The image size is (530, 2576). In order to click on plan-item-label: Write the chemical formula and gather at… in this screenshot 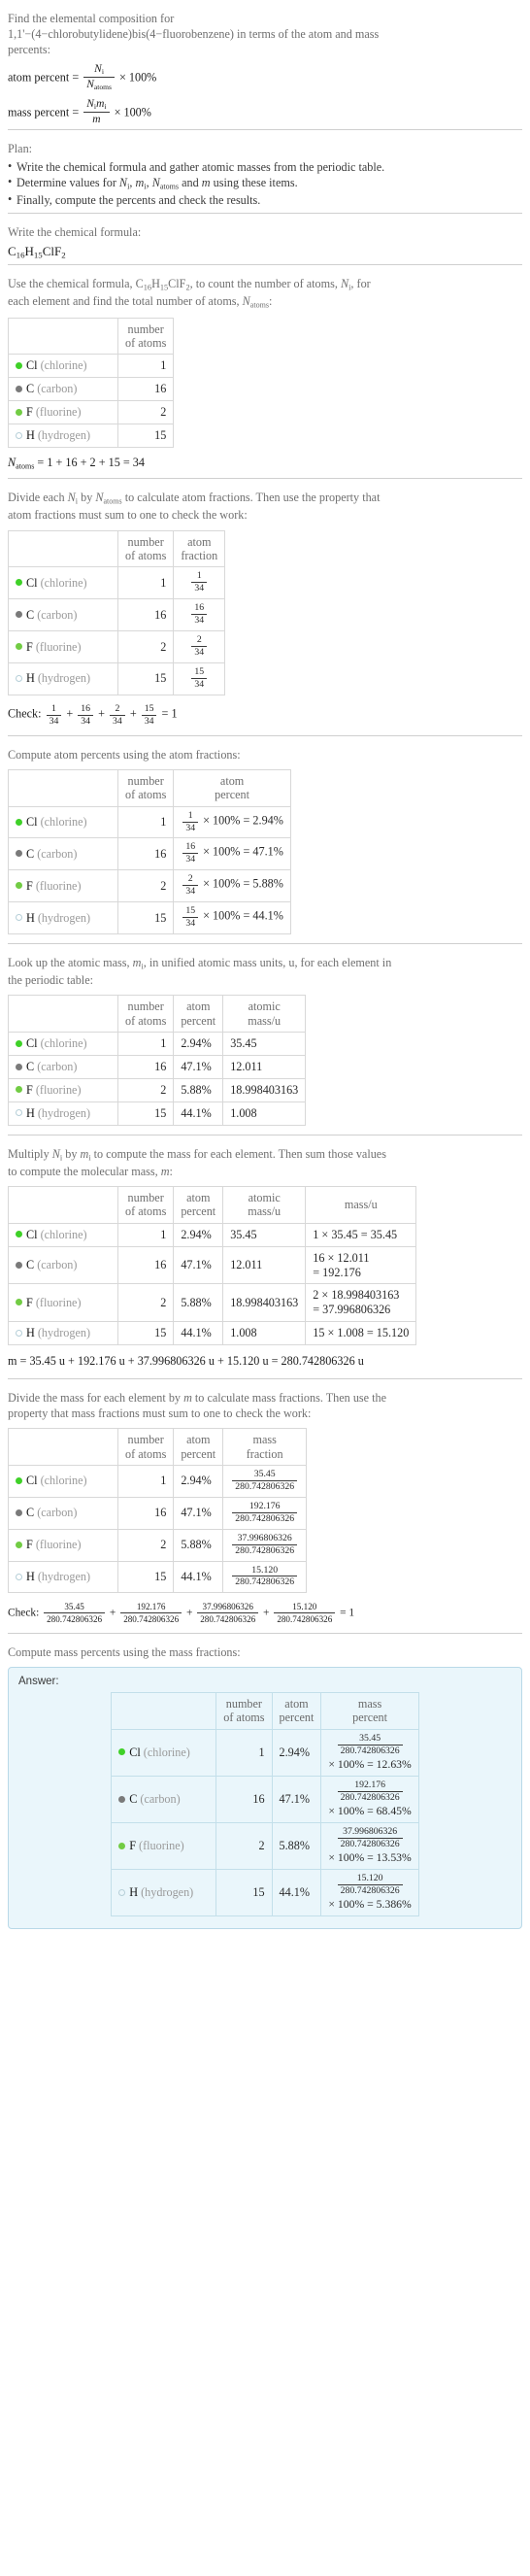, I will do `click(201, 166)`.